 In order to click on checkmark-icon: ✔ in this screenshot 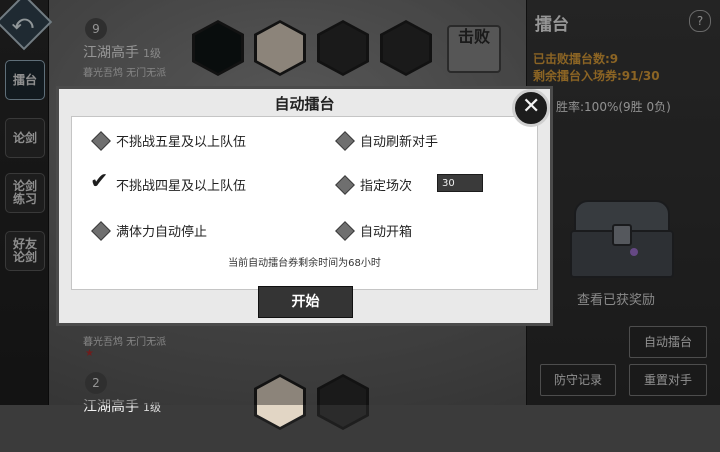, I will do `click(99, 181)`.